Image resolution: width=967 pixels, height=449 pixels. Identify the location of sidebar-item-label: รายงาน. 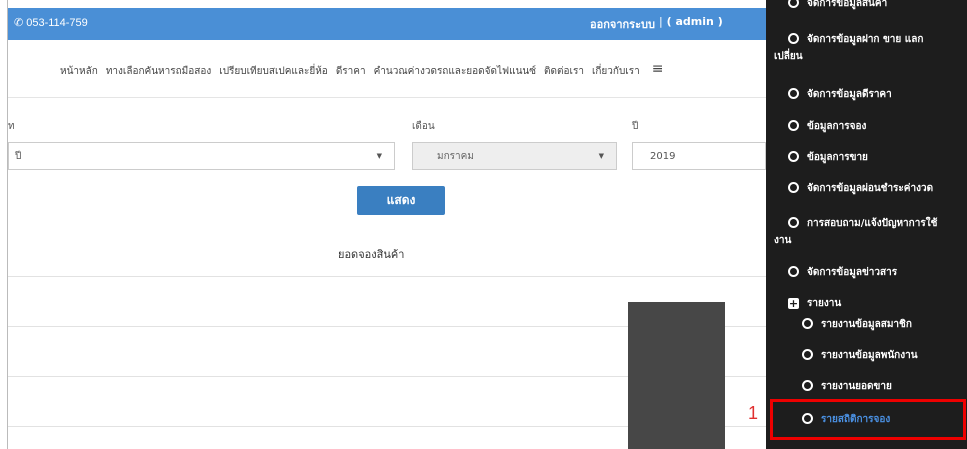
(824, 303).